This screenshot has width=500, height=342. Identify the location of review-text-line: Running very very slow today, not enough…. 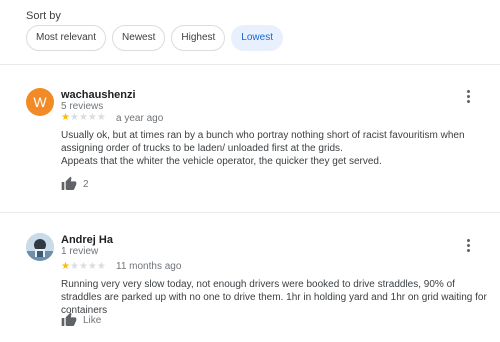
(274, 297).